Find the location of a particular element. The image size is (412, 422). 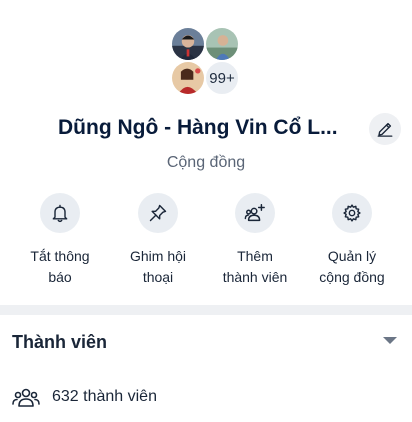

add-member-icon is located at coordinates (254, 213).